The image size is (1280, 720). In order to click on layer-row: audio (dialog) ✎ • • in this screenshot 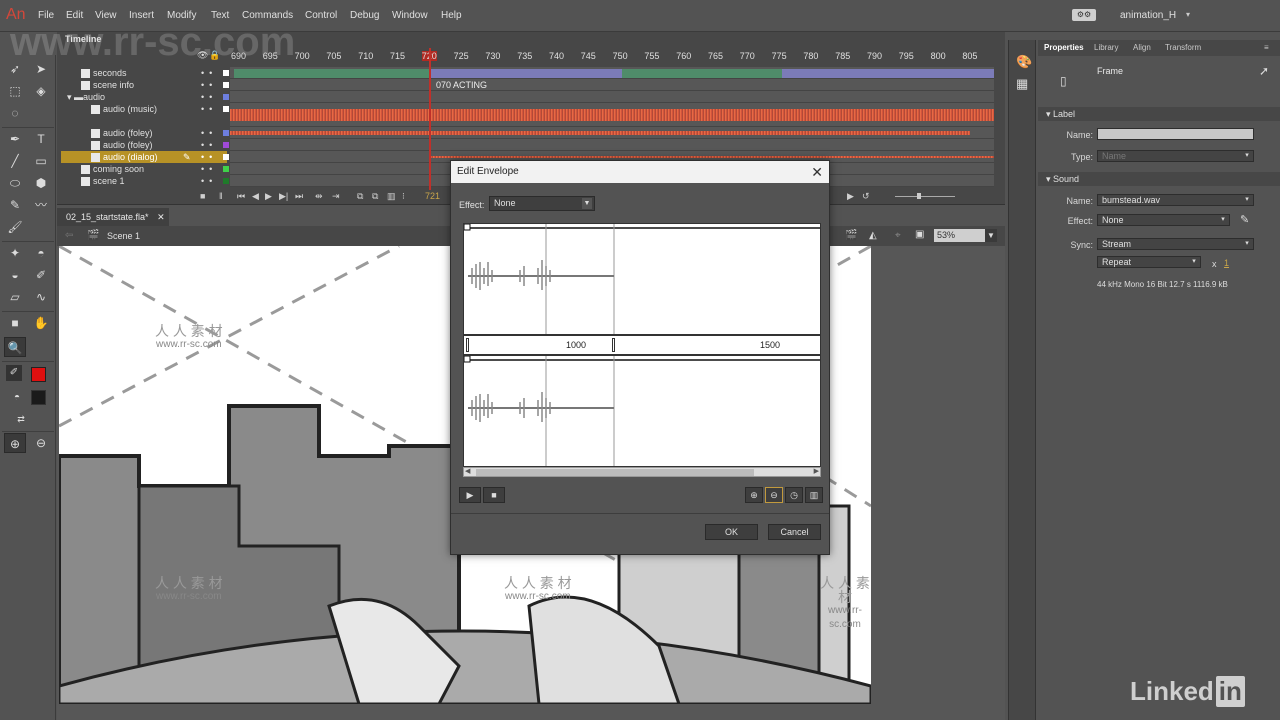, I will do `click(145, 157)`.